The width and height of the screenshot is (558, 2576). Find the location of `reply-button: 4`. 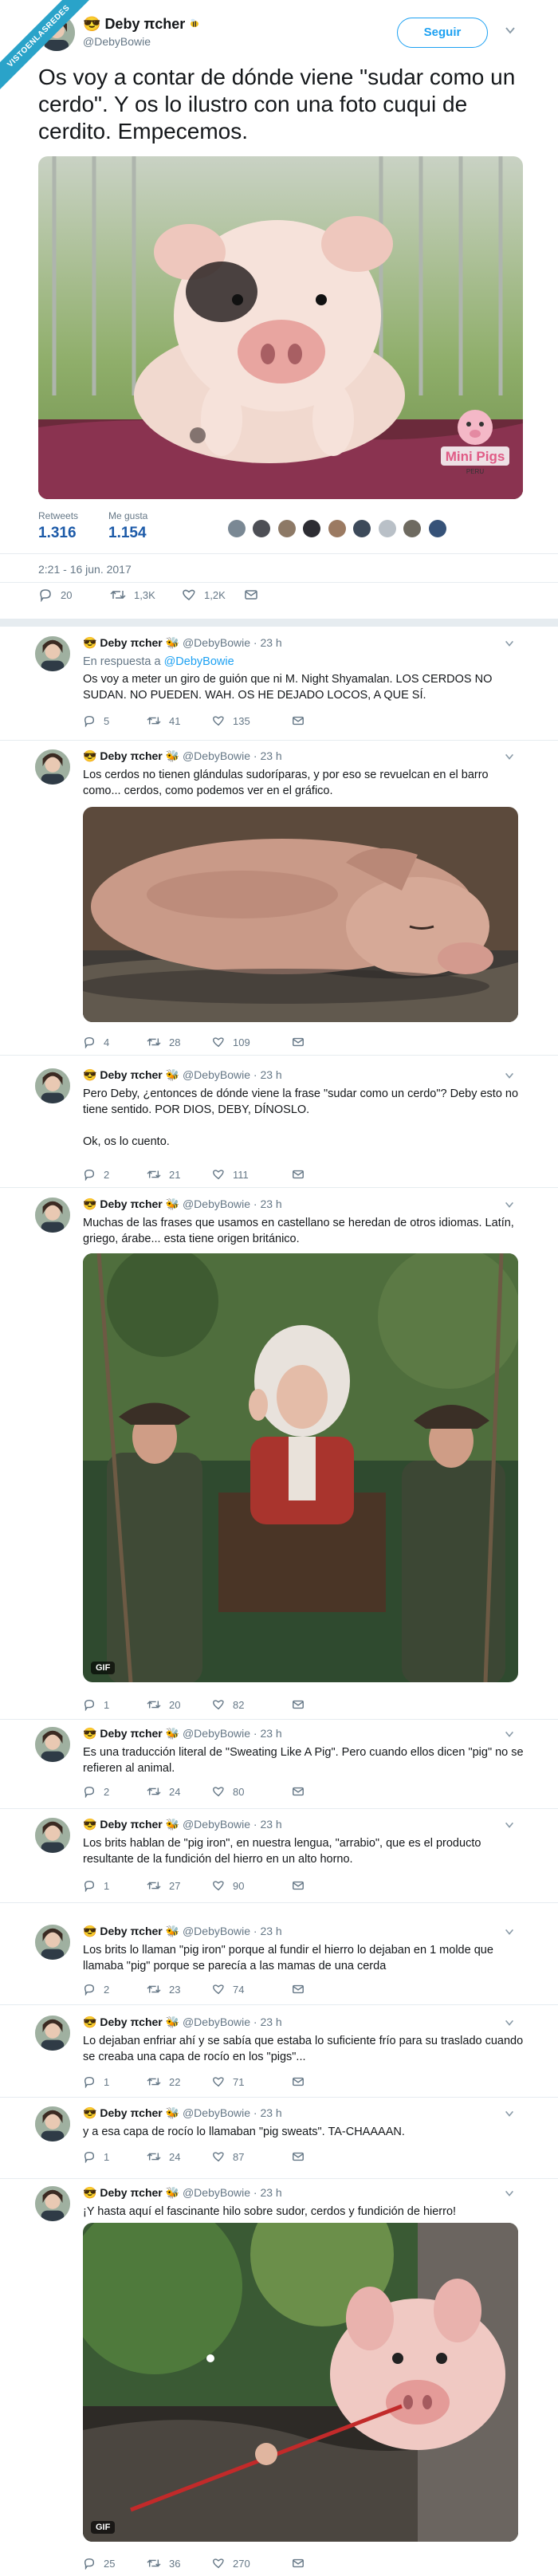

reply-button: 4 is located at coordinates (96, 1042).